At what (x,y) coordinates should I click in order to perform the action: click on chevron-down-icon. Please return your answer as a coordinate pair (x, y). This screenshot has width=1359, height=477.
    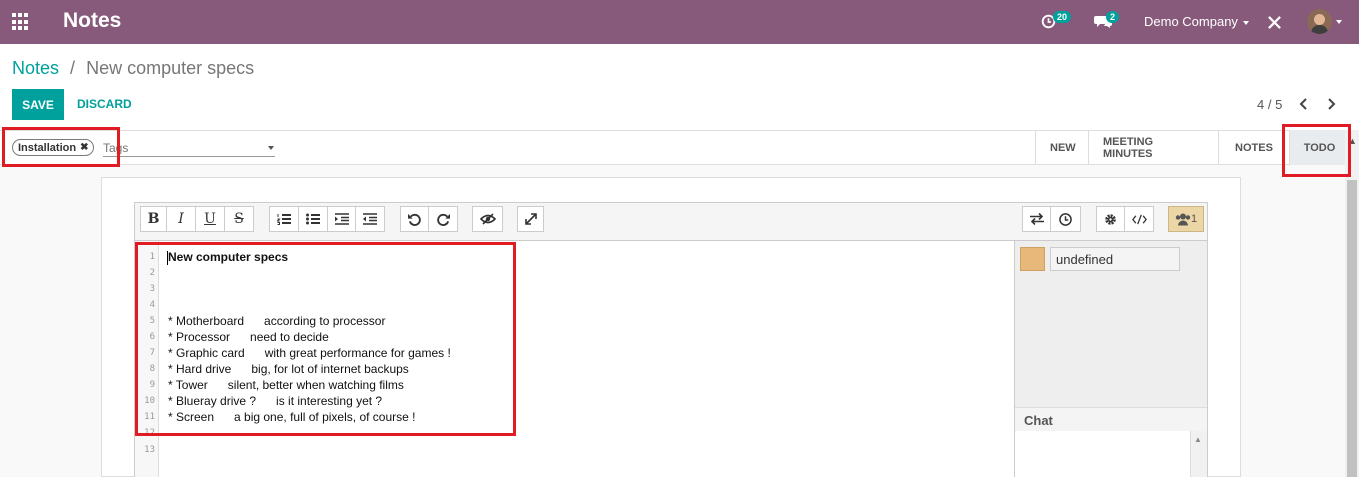
    Looking at the image, I should click on (1245, 22).